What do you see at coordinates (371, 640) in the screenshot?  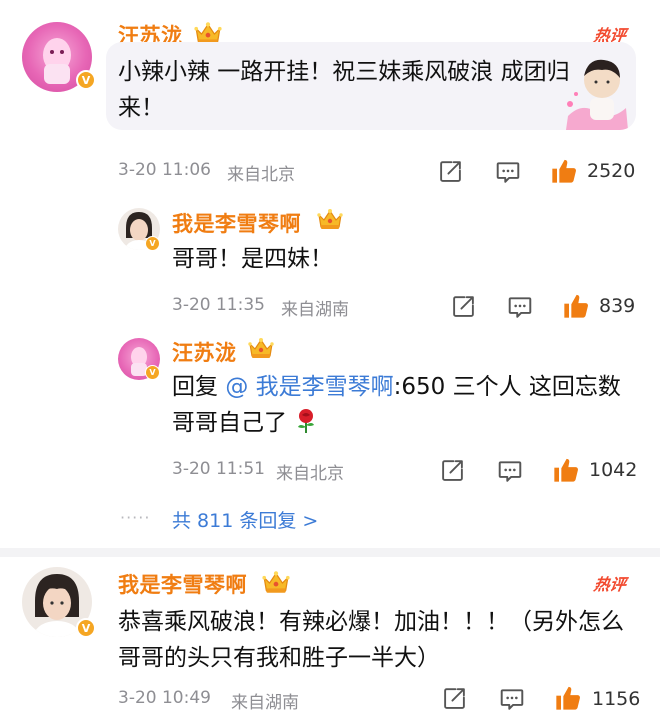 I see `comment-text: 恭喜乘风破浪！有辣必爆！加油！！！（另外怎么哥哥的头只有我和胜子一半大）` at bounding box center [371, 640].